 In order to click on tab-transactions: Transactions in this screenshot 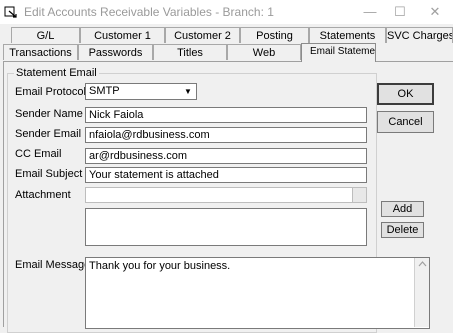, I will do `click(40, 52)`.